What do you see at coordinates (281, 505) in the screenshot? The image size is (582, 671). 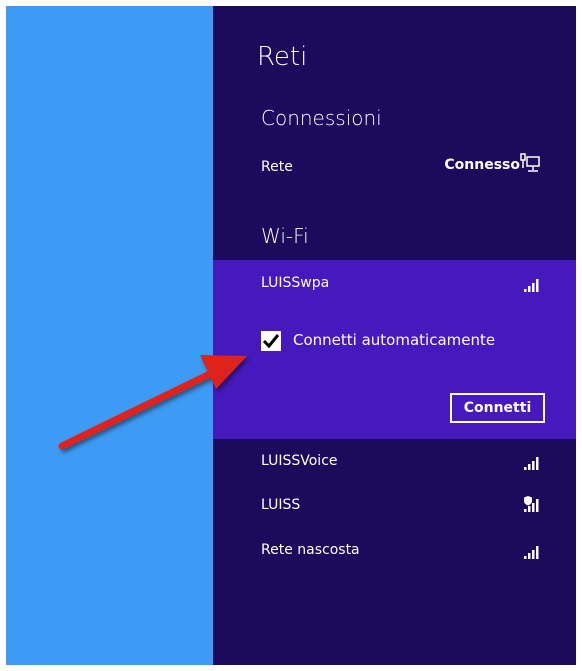 I see `network-name: LUISS` at bounding box center [281, 505].